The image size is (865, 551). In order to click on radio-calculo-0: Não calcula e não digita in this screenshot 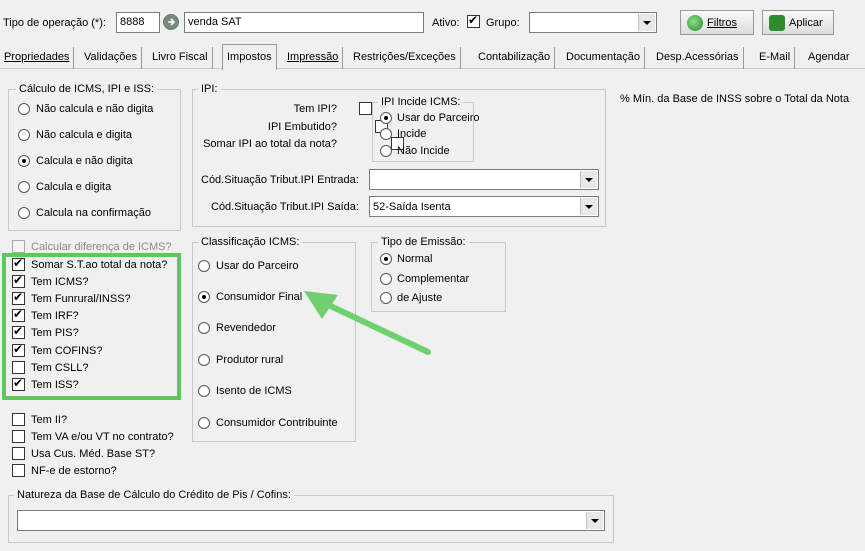, I will do `click(85, 109)`.